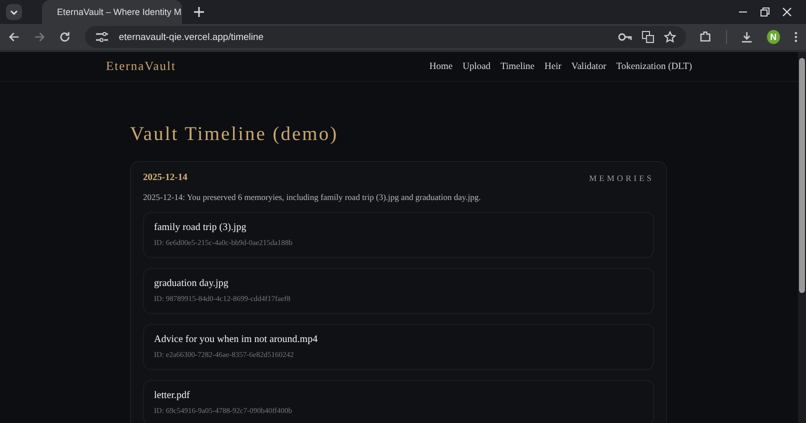 The image size is (806, 423). Describe the element at coordinates (517, 67) in the screenshot. I see `nav-link: Timeline` at that location.